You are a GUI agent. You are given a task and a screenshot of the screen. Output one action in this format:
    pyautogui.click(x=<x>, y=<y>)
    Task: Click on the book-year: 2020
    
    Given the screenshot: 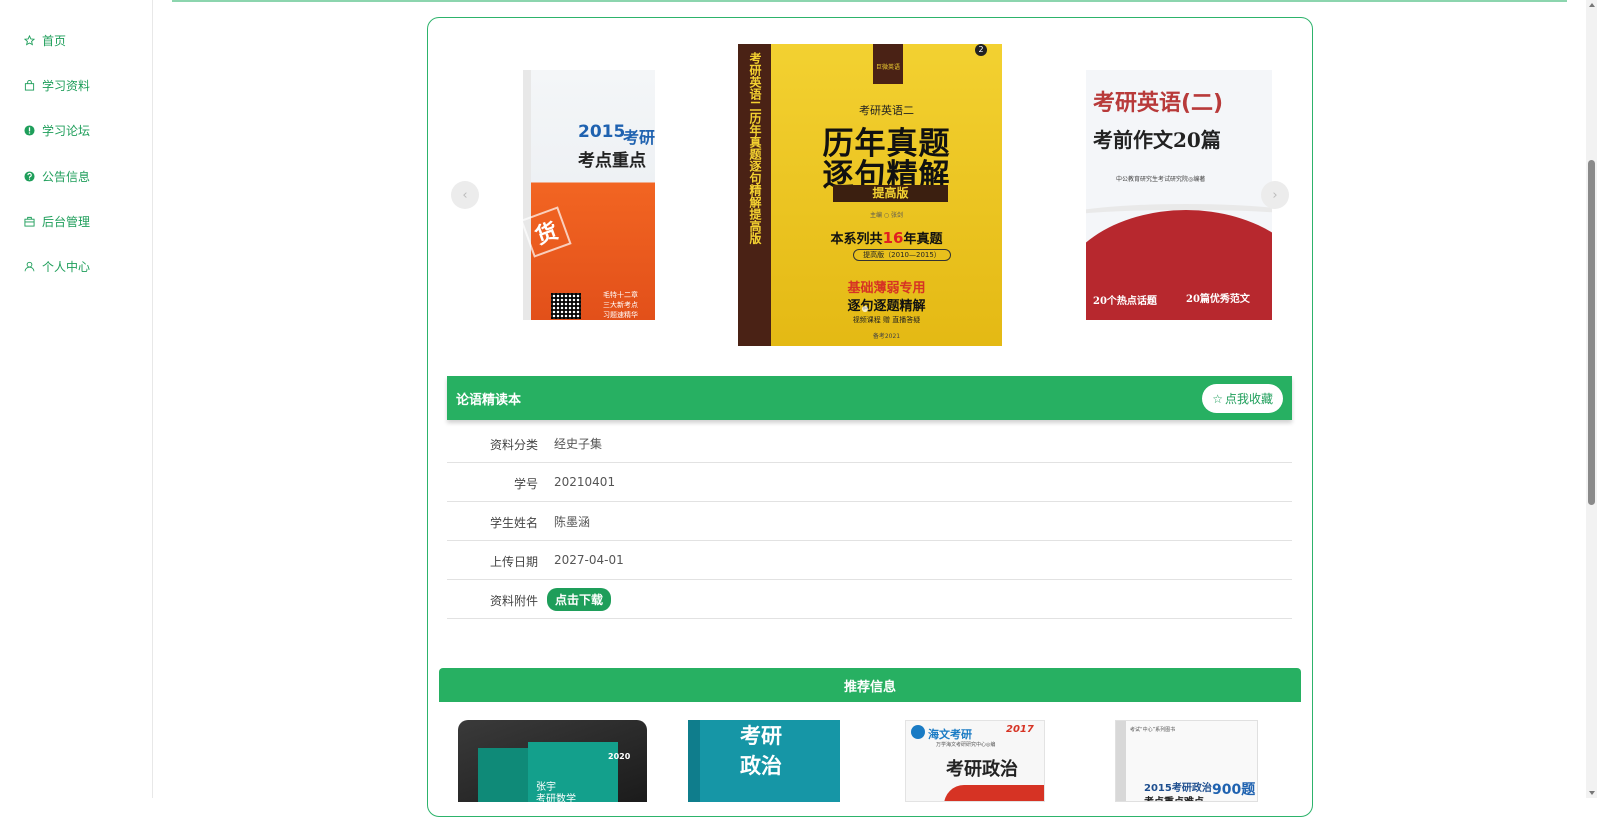 What is the action you would take?
    pyautogui.click(x=619, y=756)
    